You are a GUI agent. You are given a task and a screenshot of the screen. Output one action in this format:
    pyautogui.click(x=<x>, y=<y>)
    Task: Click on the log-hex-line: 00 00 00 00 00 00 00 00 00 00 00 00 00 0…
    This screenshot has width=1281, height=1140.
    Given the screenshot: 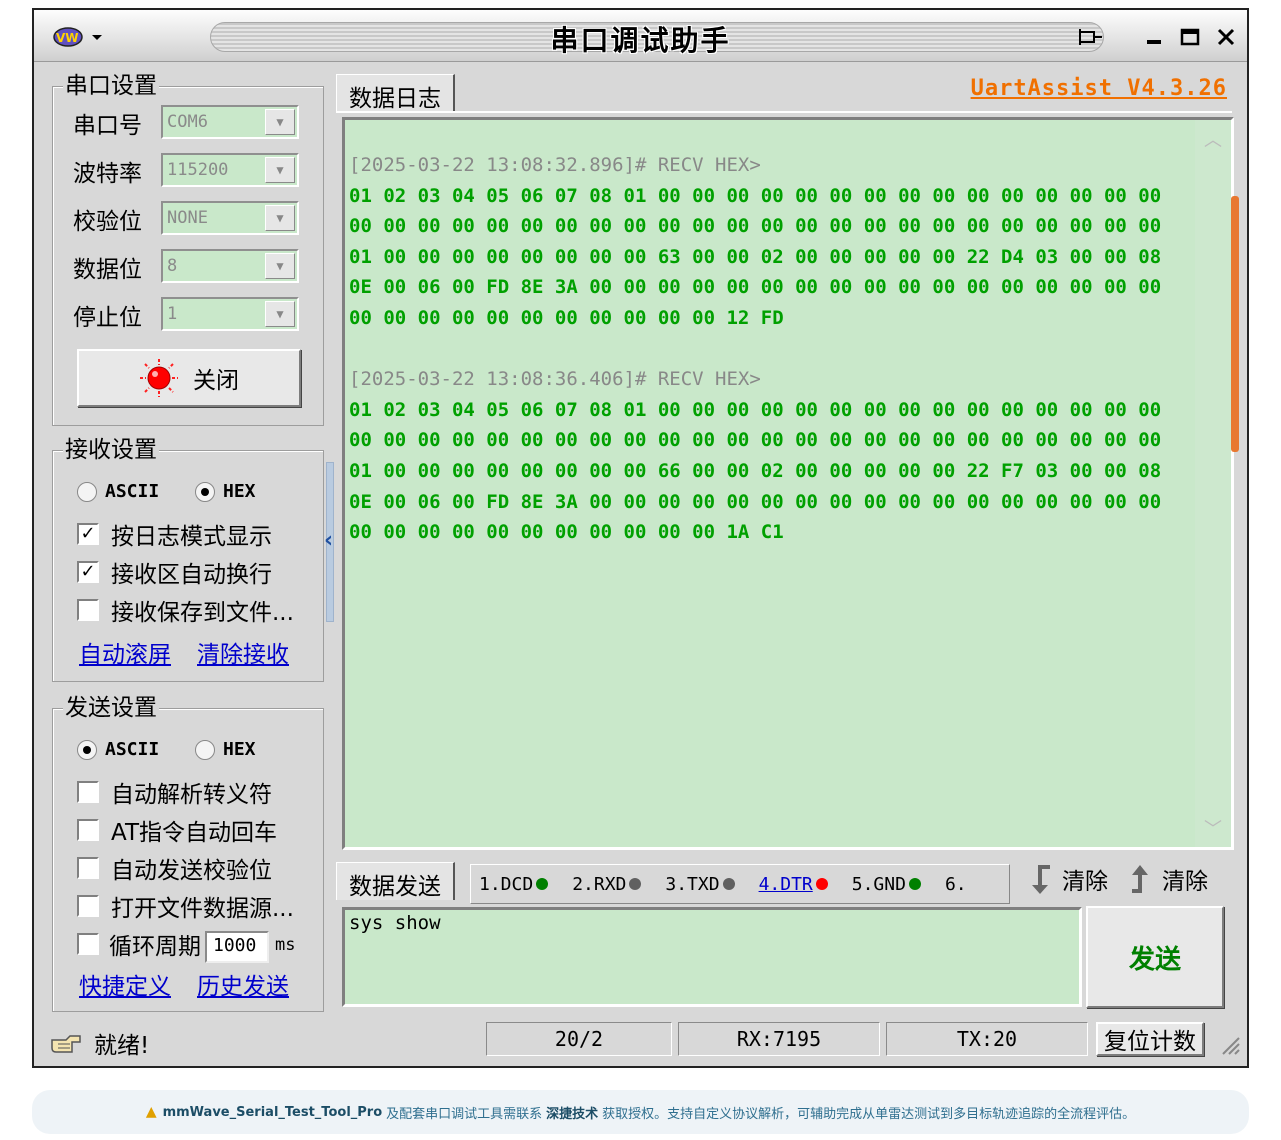 What is the action you would take?
    pyautogui.click(x=755, y=226)
    